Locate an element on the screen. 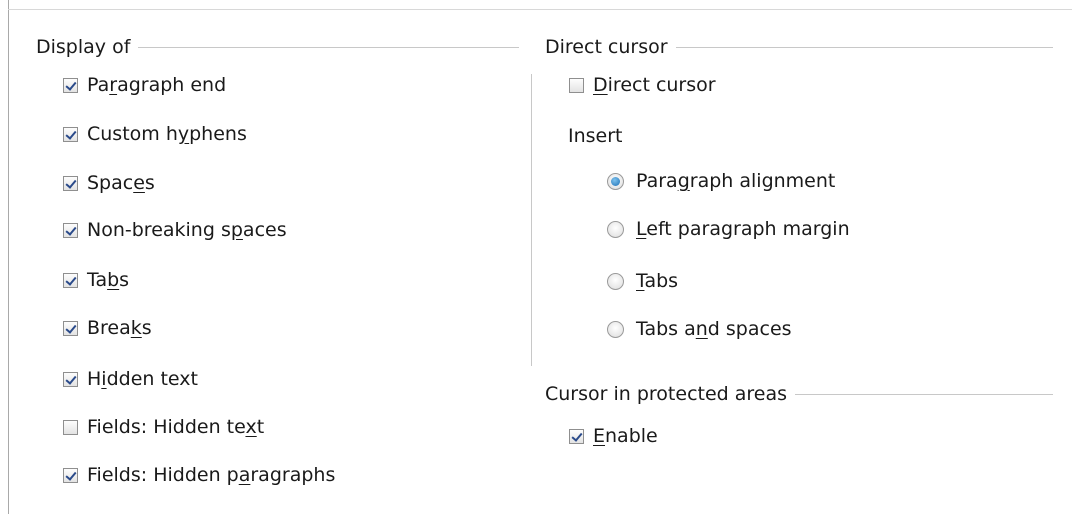 The height and width of the screenshot is (514, 1072). paragraph-end-checkbox: Paragraph end is located at coordinates (144, 85).